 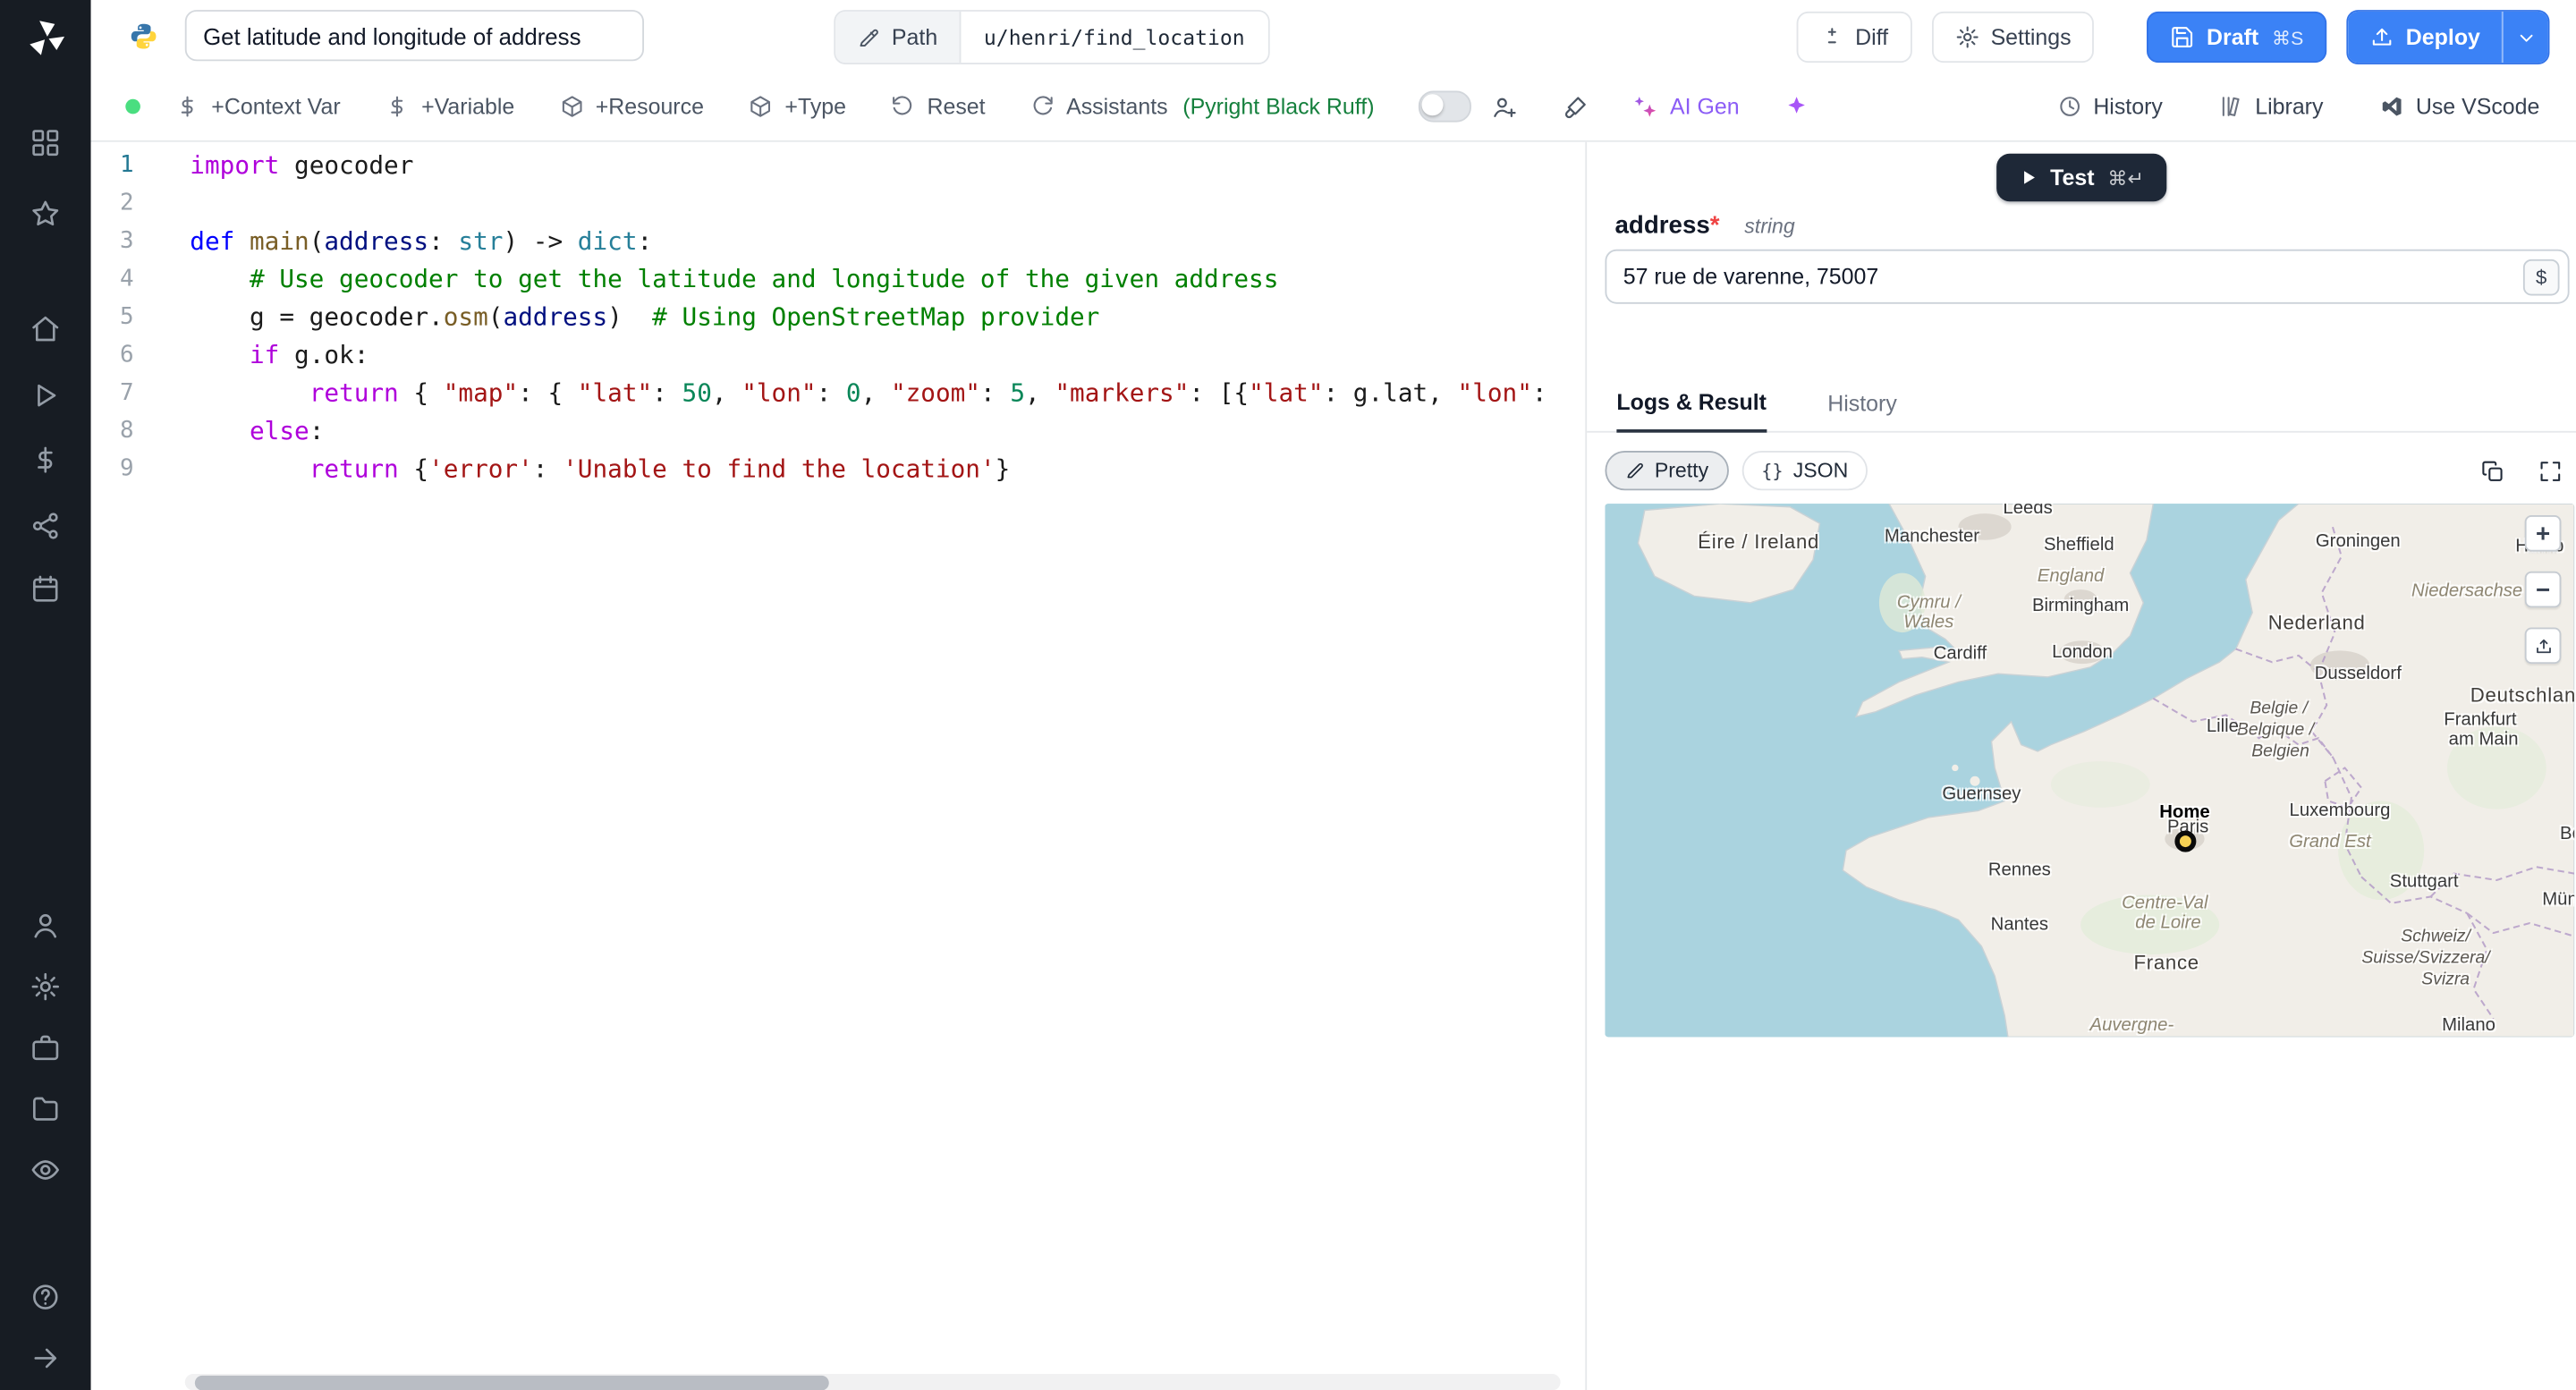 I want to click on add-resource-button: +Resource, so click(x=631, y=106).